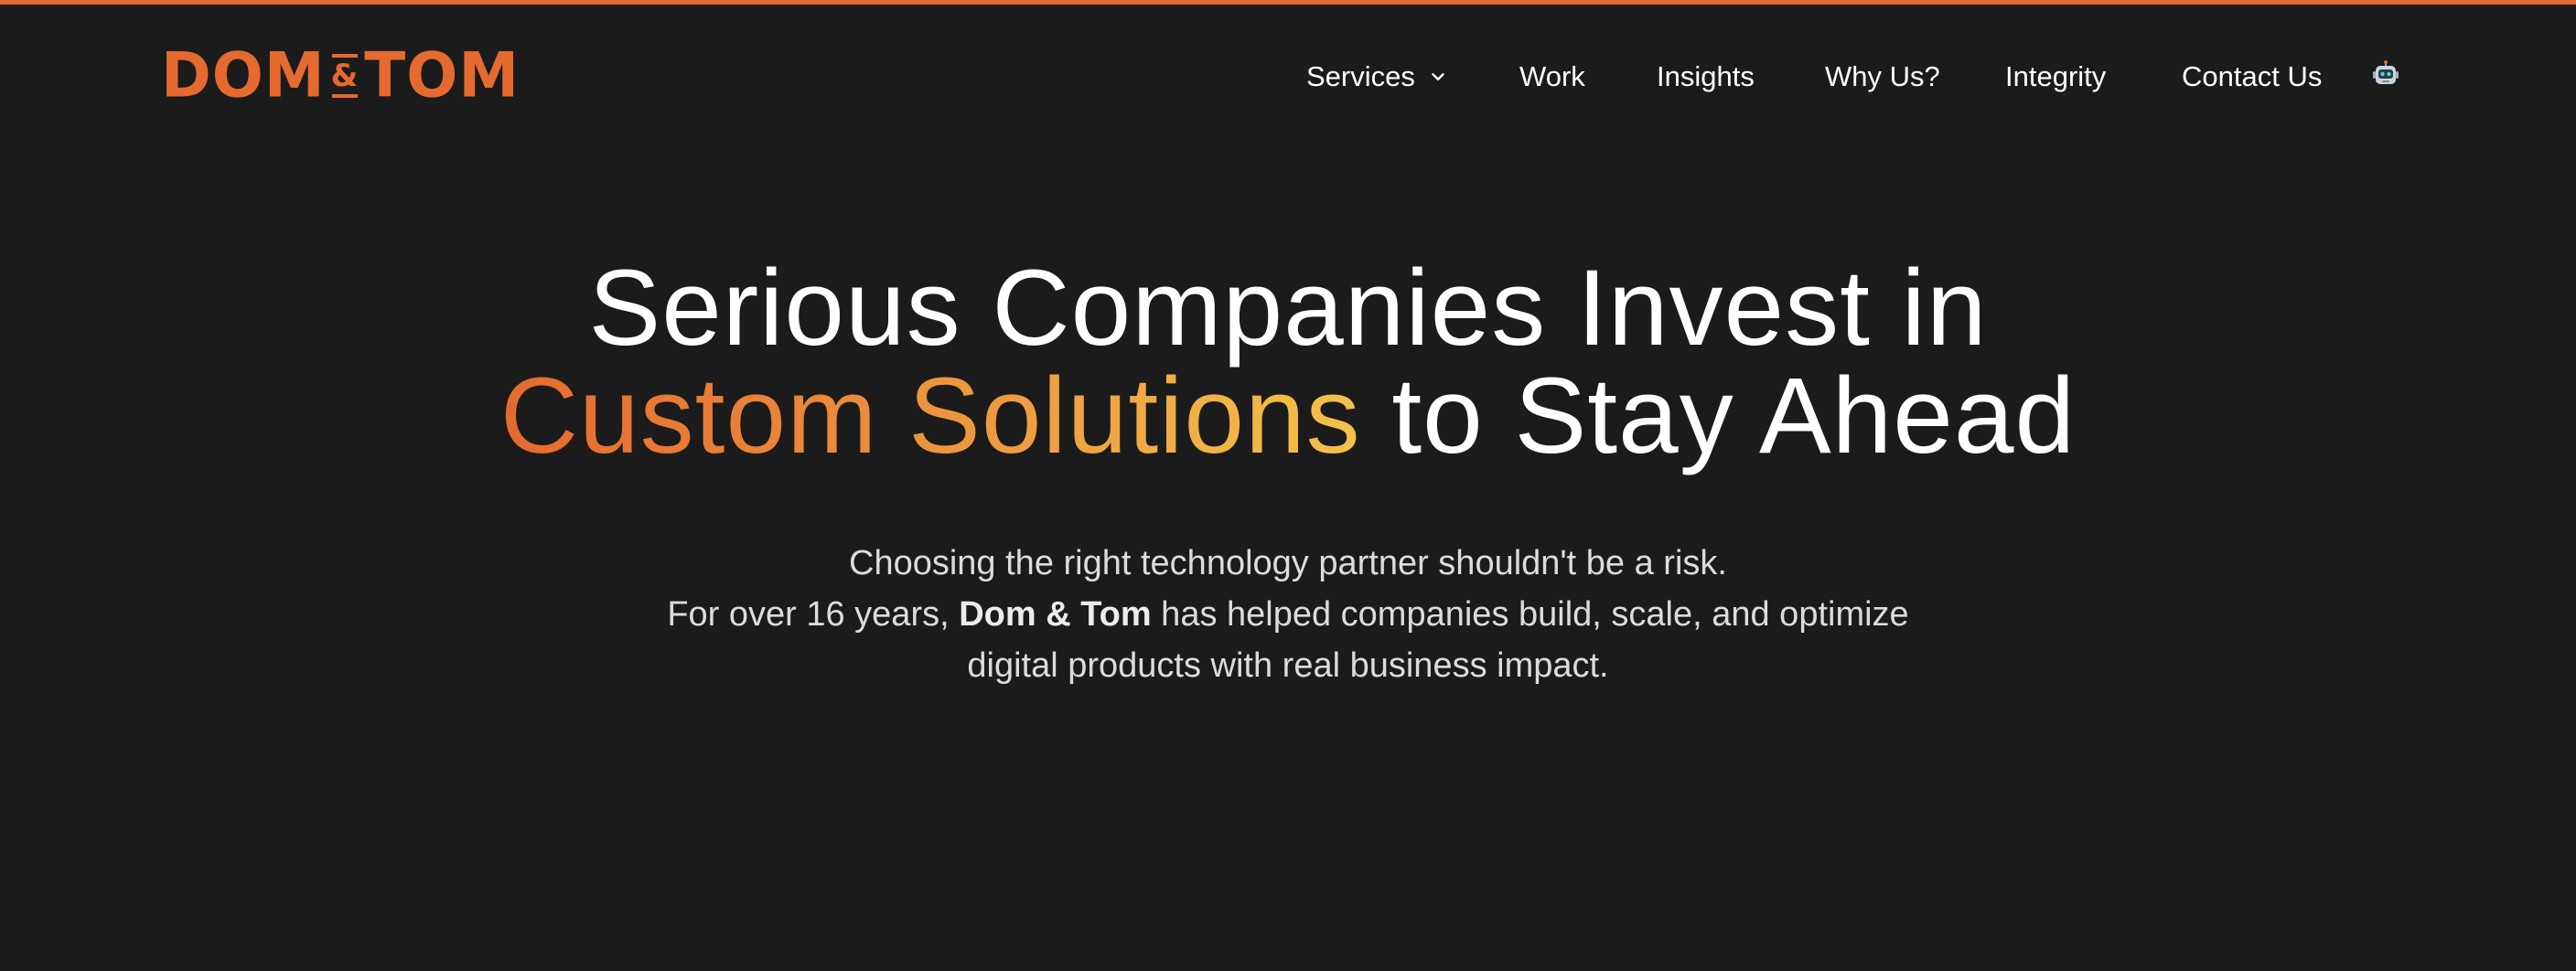  What do you see at coordinates (813, 614) in the screenshot?
I see `hero-subtitle-prefix: For over 16 years,` at bounding box center [813, 614].